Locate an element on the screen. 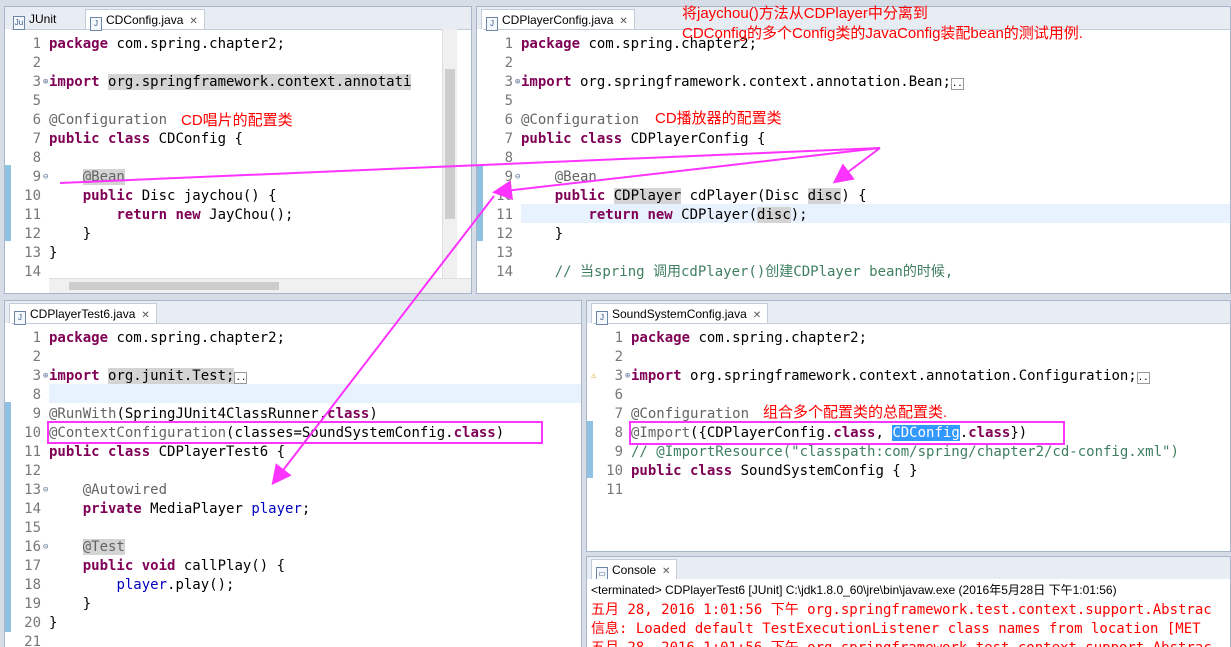 The height and width of the screenshot is (647, 1231). line-number: 20 is located at coordinates (32, 623).